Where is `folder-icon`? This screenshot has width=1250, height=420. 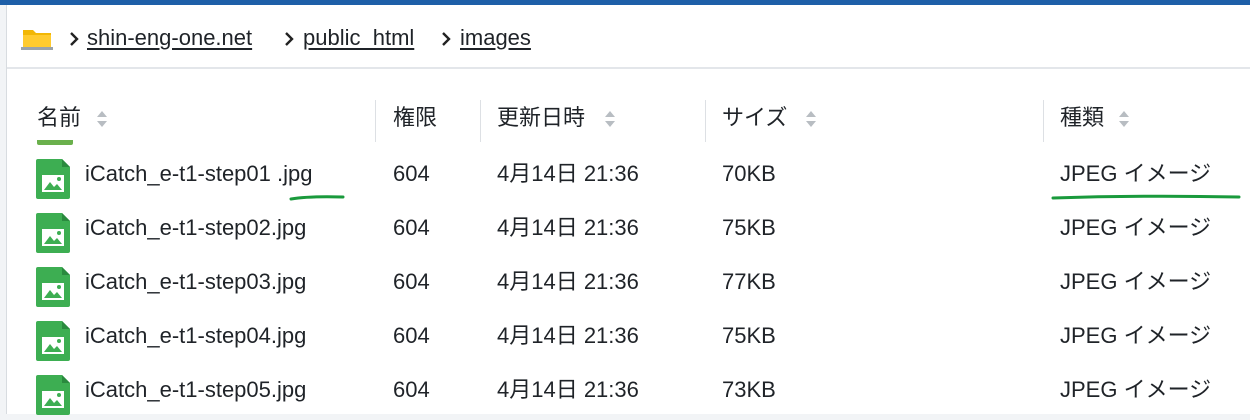 folder-icon is located at coordinates (37, 38).